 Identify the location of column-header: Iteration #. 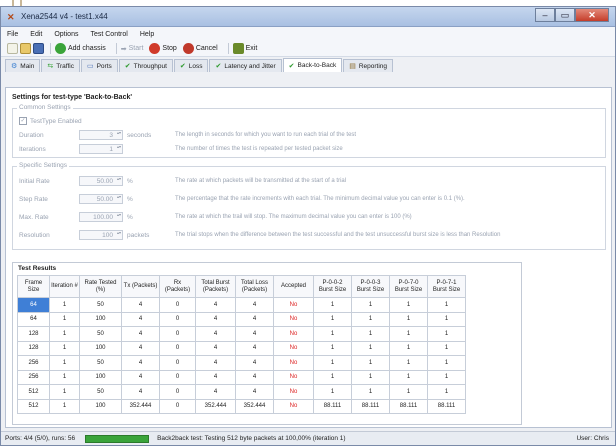
(64, 286).